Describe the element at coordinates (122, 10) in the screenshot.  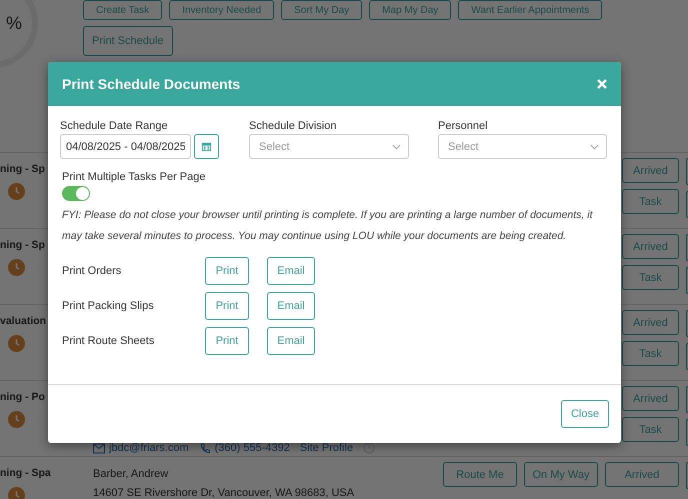
I see `toolbar-button: Create Task` at that location.